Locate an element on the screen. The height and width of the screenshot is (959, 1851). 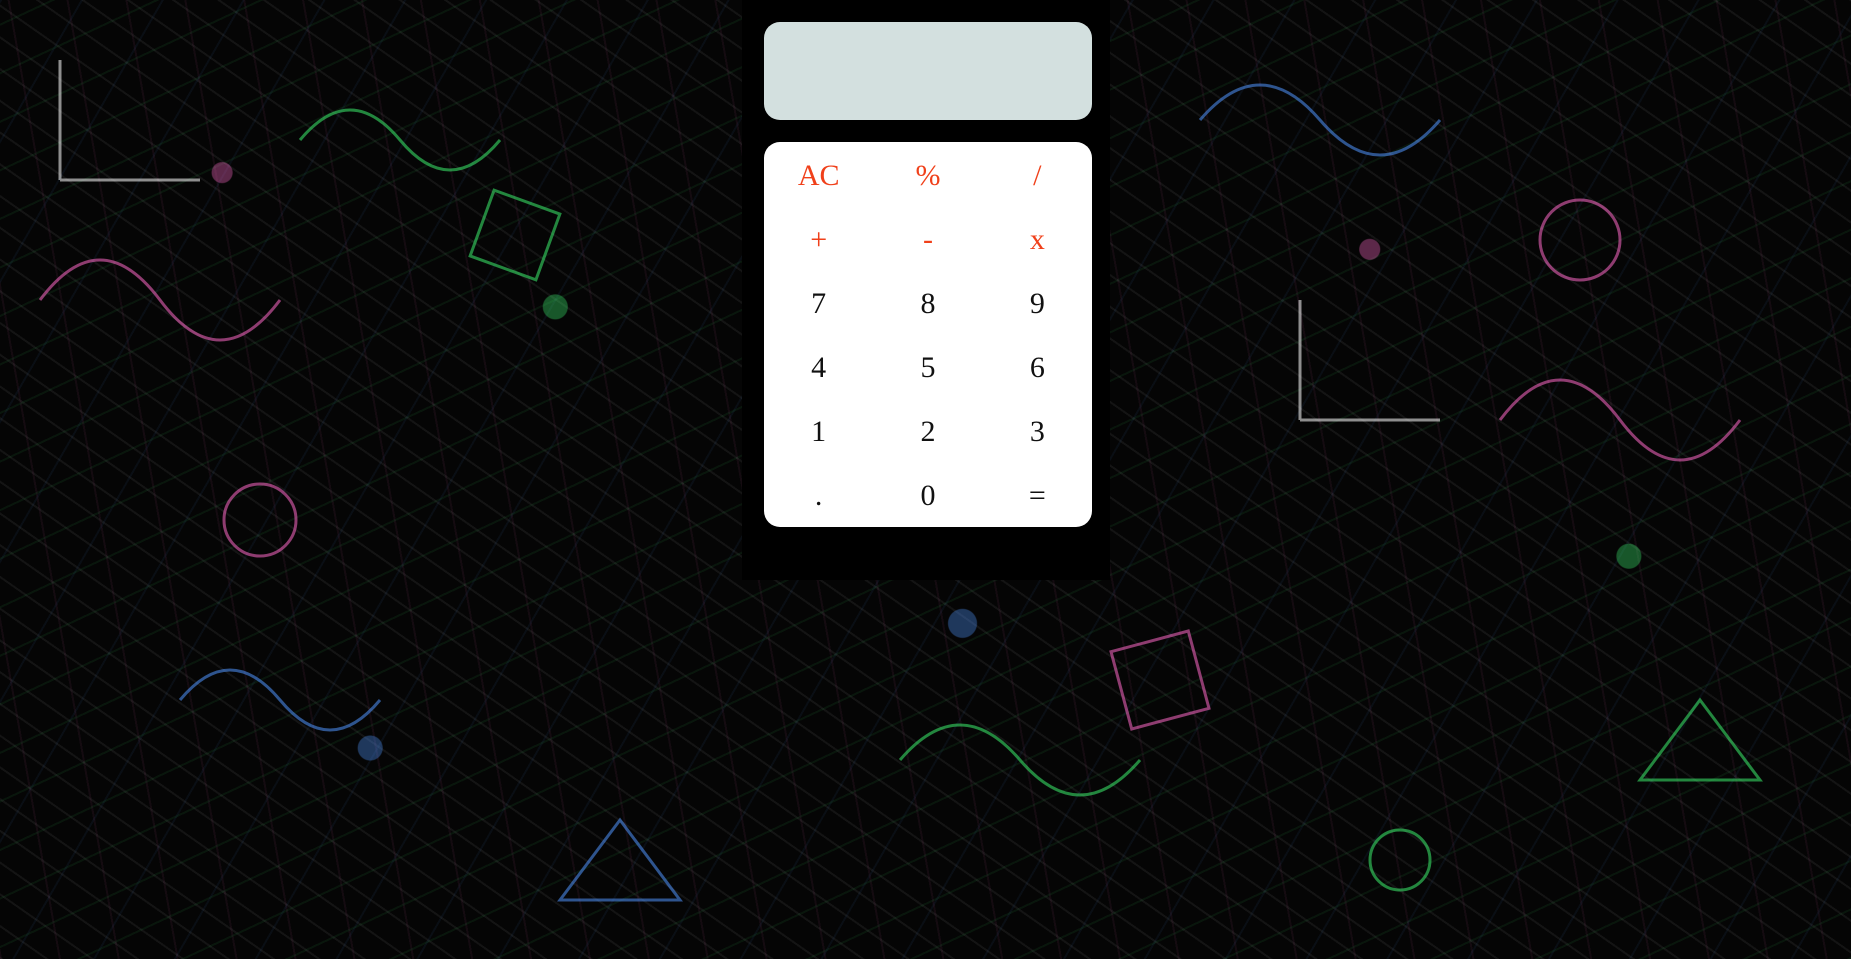
digit-1-button: 1 is located at coordinates (818, 432).